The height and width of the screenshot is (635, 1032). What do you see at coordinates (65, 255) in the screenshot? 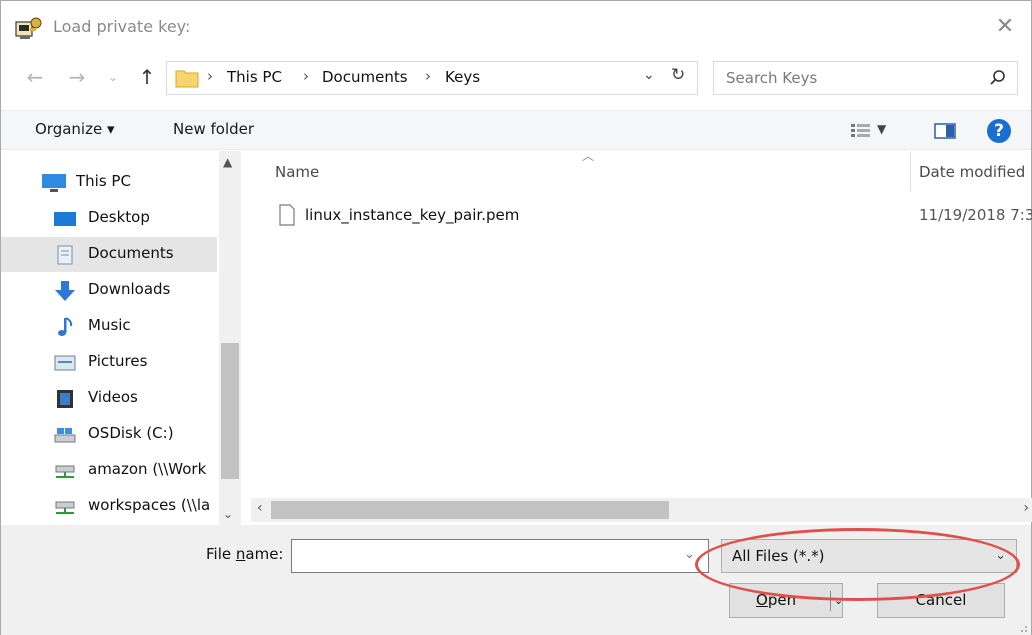
I see `documents-icon` at bounding box center [65, 255].